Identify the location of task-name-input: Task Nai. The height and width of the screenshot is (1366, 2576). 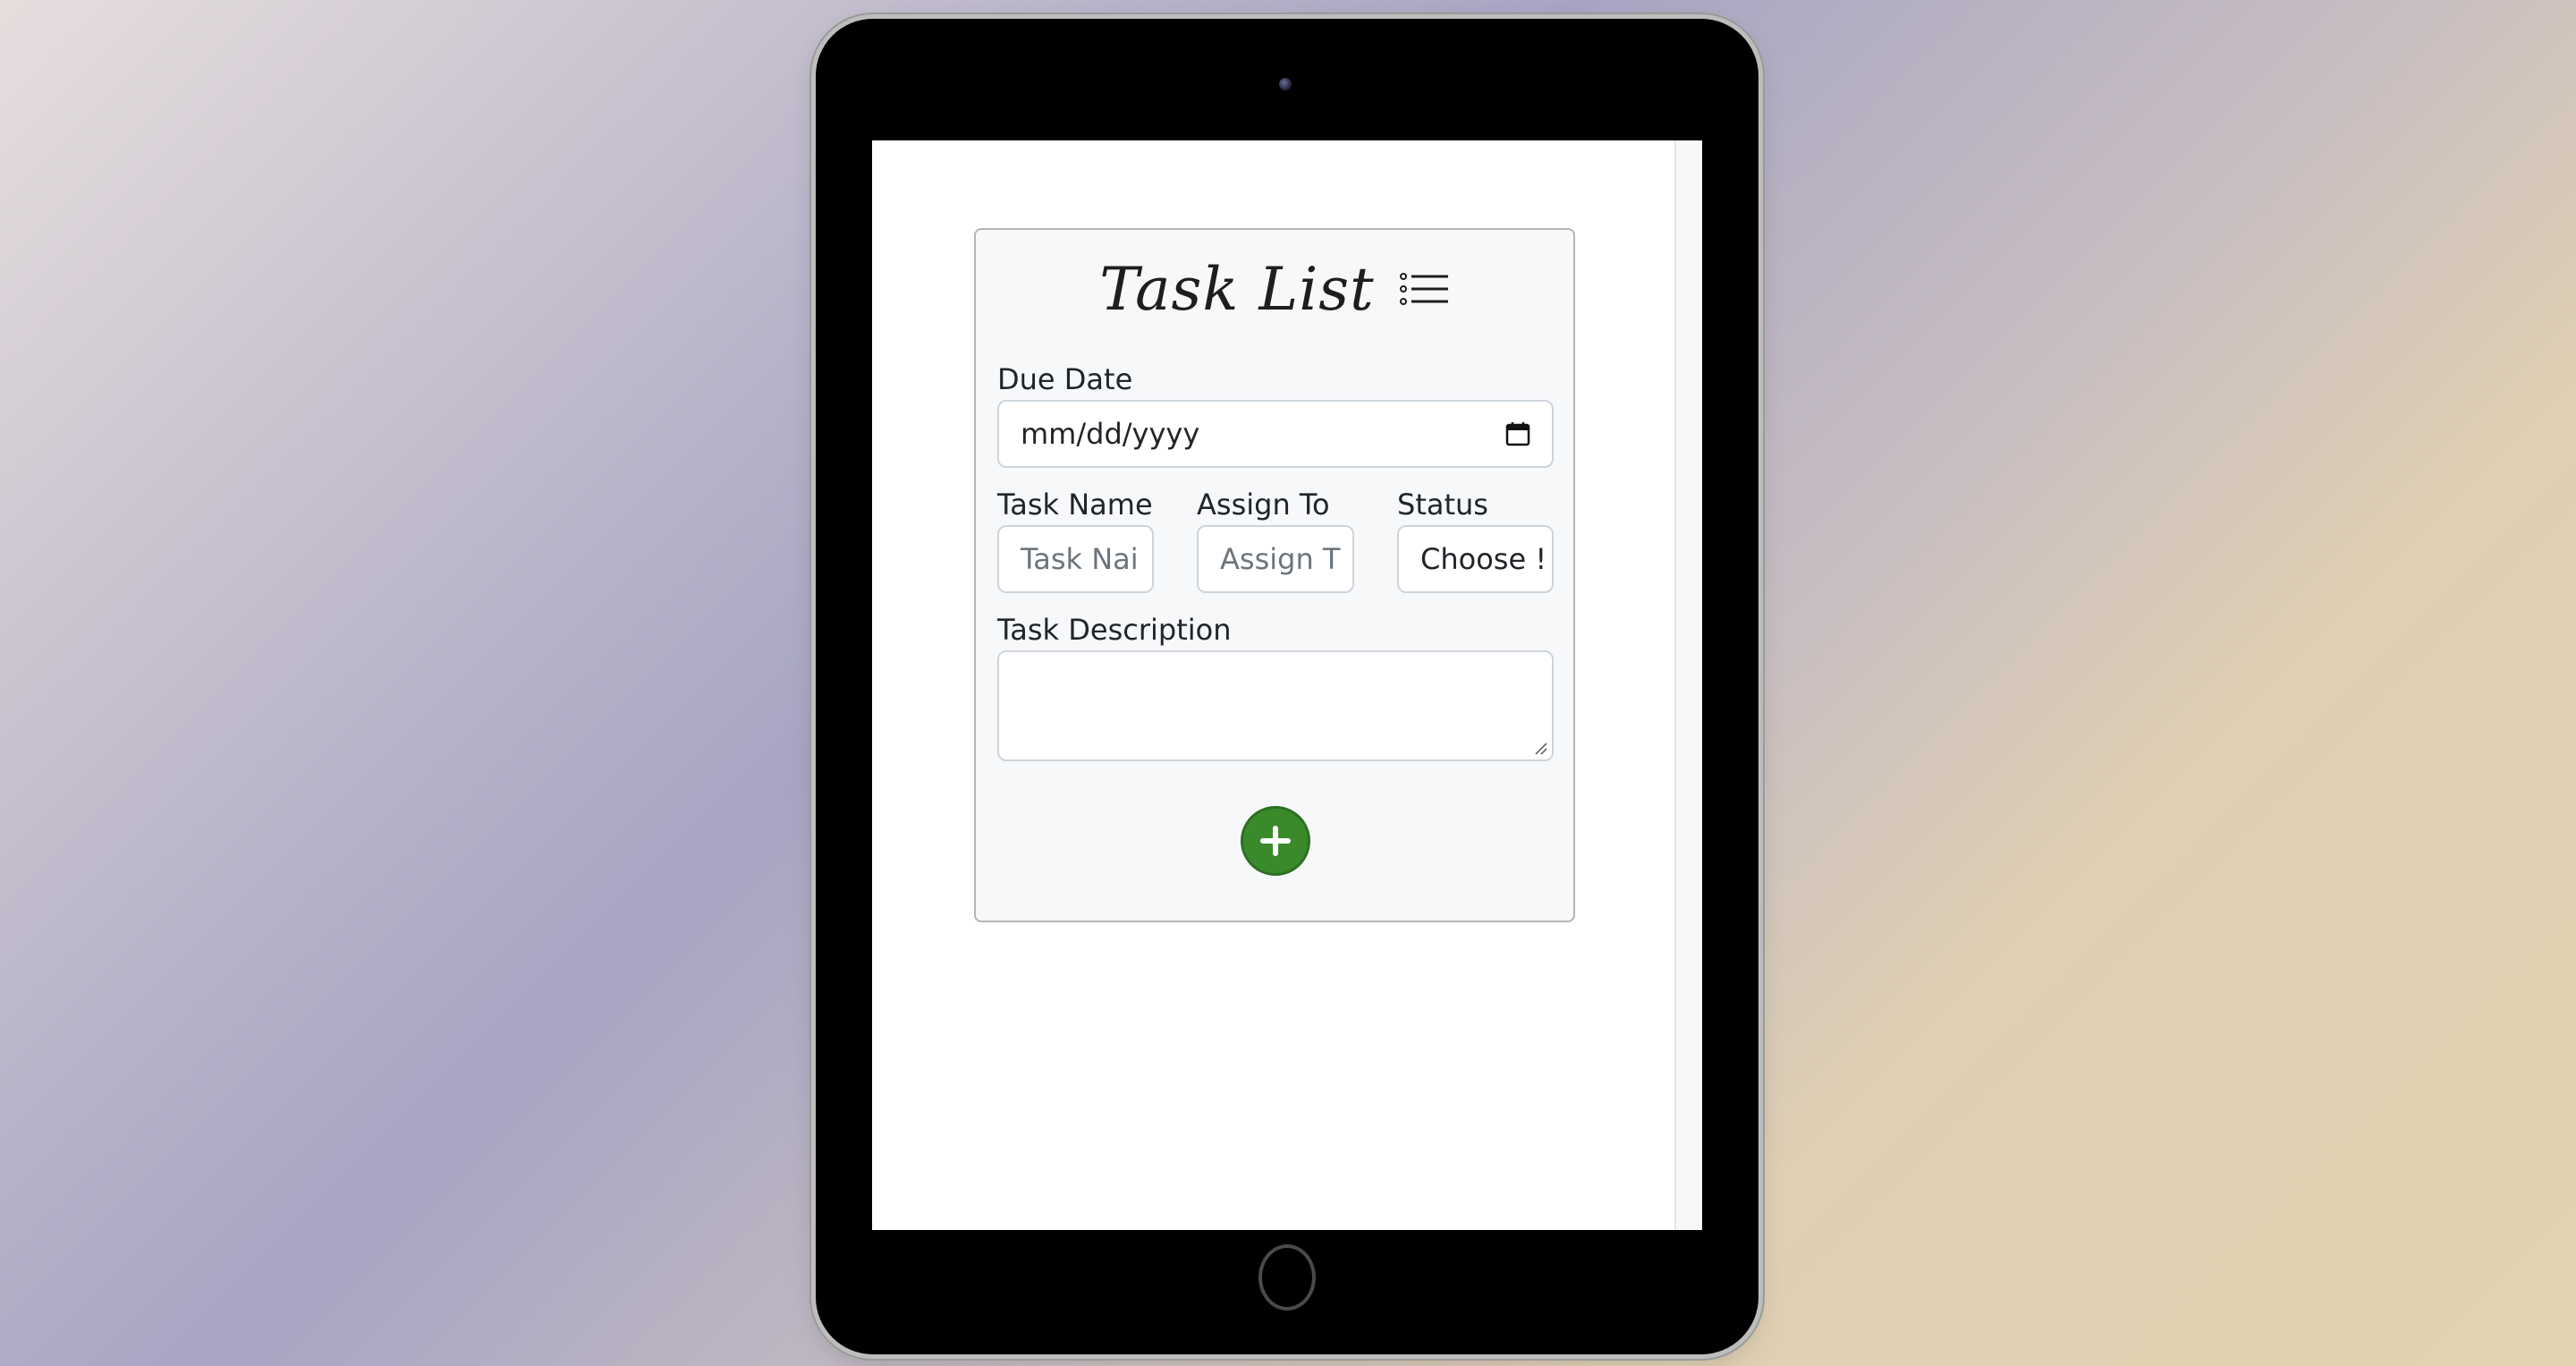
(1075, 559).